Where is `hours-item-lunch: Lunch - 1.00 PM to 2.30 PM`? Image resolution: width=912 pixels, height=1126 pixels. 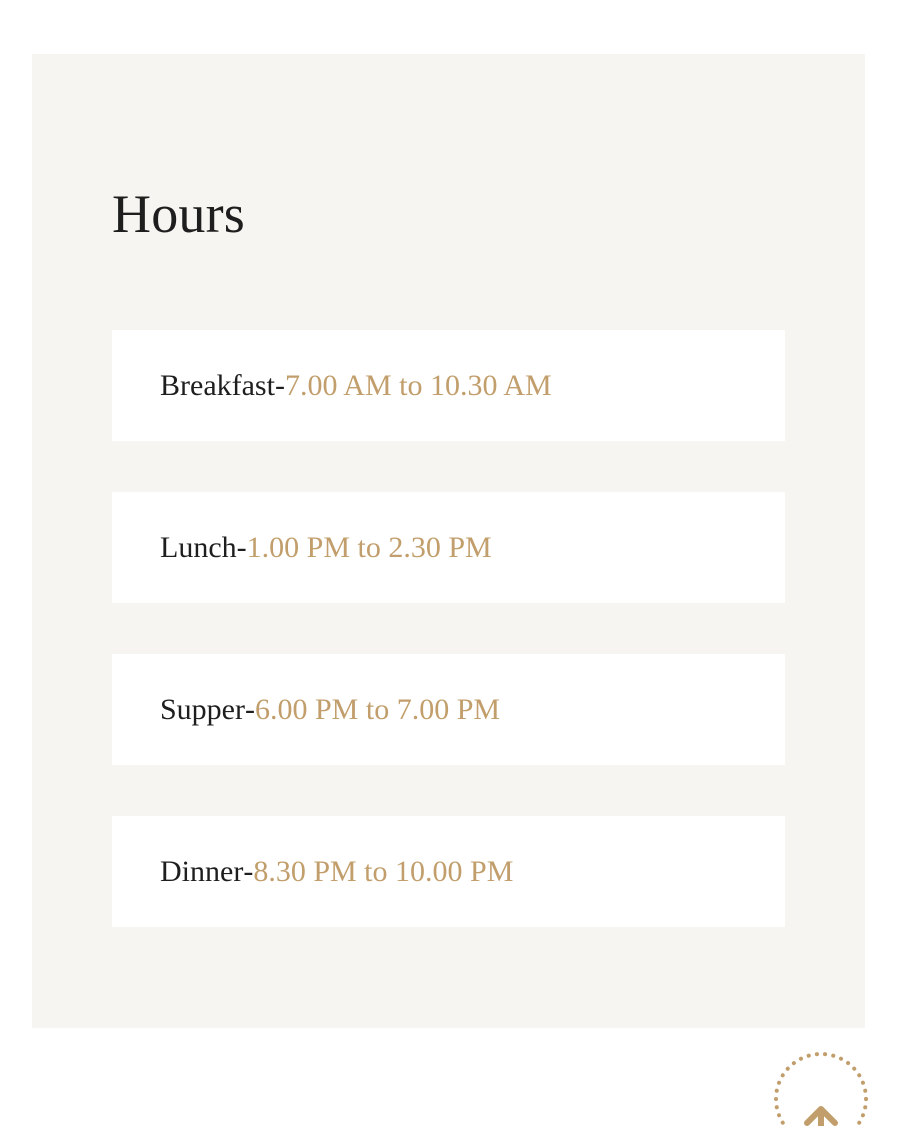 hours-item-lunch: Lunch - 1.00 PM to 2.30 PM is located at coordinates (448, 547).